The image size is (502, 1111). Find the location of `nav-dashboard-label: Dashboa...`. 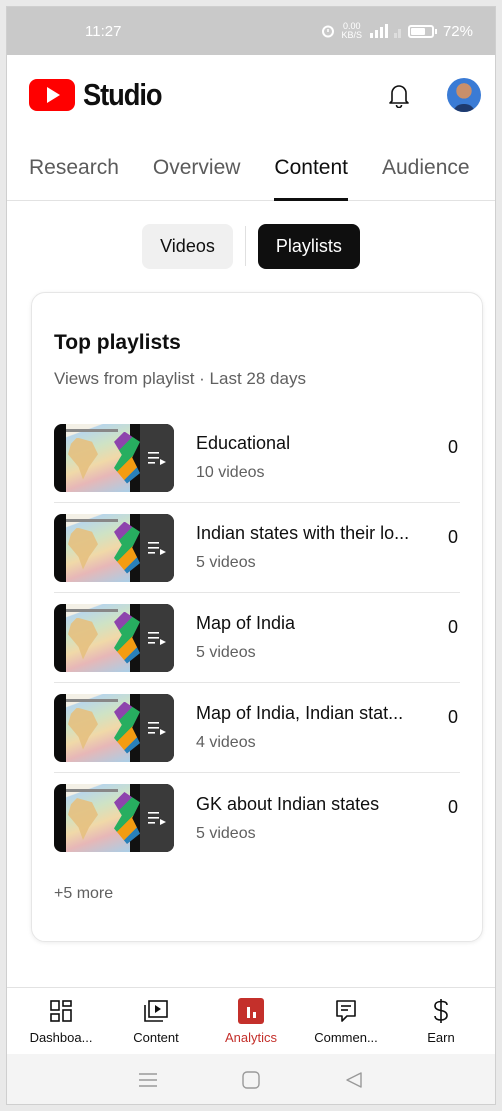

nav-dashboard-label: Dashboa... is located at coordinates (61, 1037).